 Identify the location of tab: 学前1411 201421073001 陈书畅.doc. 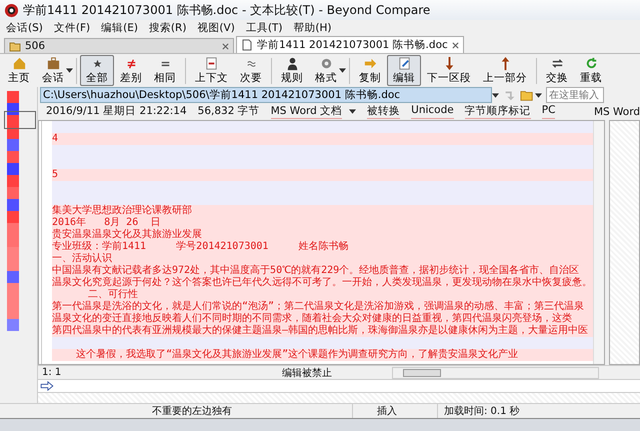
(350, 44).